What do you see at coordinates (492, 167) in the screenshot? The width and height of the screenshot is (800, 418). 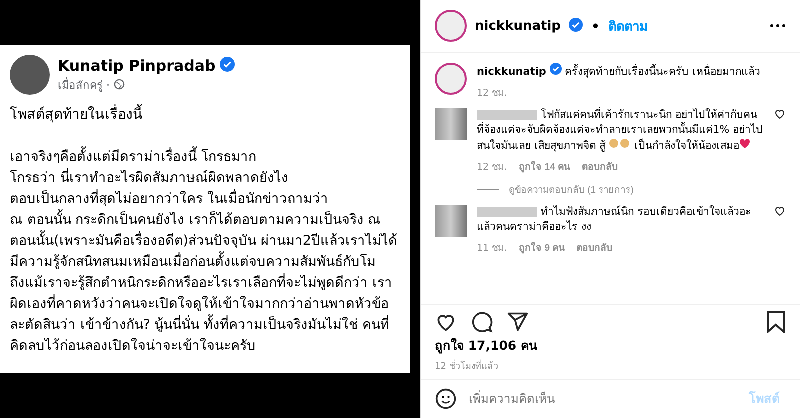 I see `comment-time: 12 ชม.` at bounding box center [492, 167].